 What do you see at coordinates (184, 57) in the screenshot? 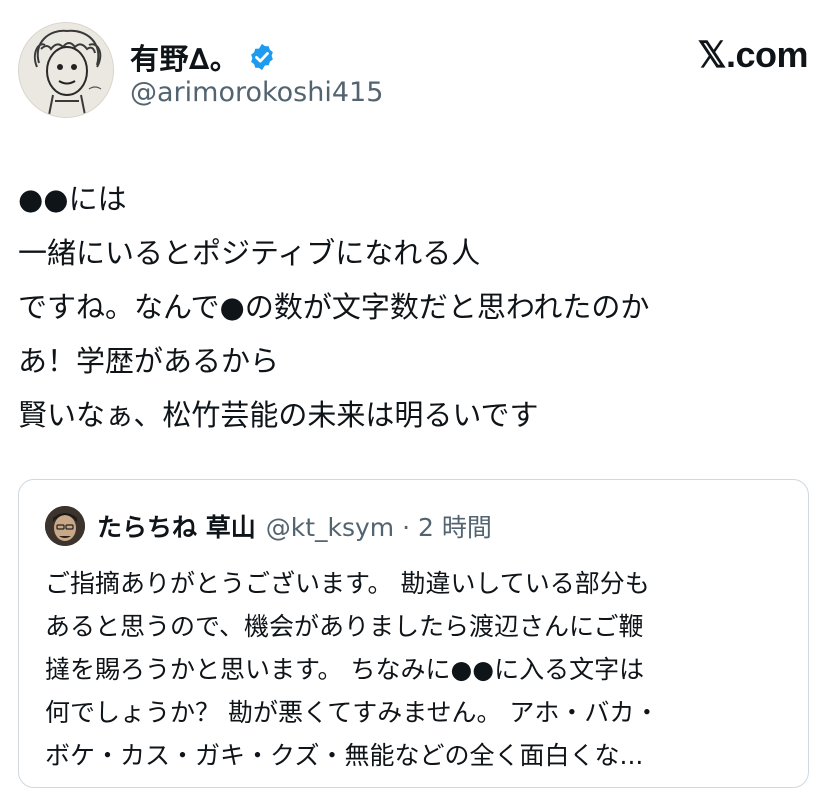
I see `author-display-name: 有野∆。` at bounding box center [184, 57].